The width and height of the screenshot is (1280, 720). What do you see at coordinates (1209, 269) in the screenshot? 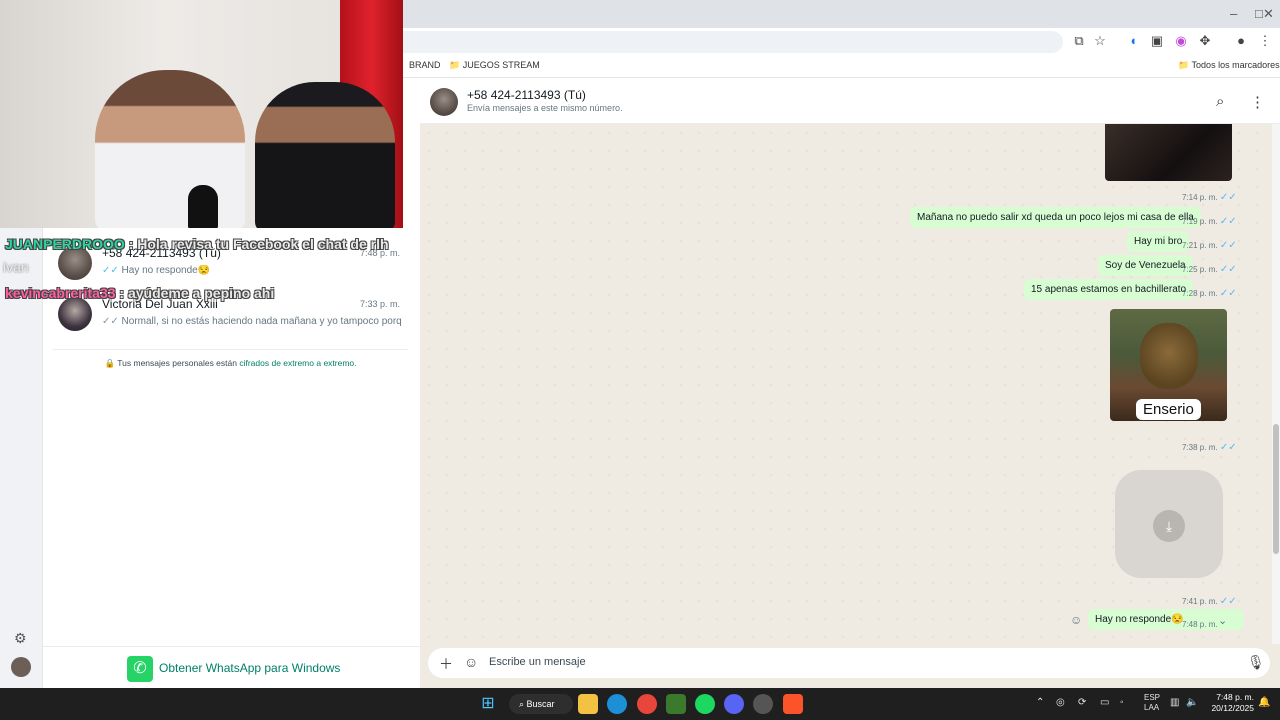
I see `message-time: 7:25 p. m. ✓✓` at bounding box center [1209, 269].